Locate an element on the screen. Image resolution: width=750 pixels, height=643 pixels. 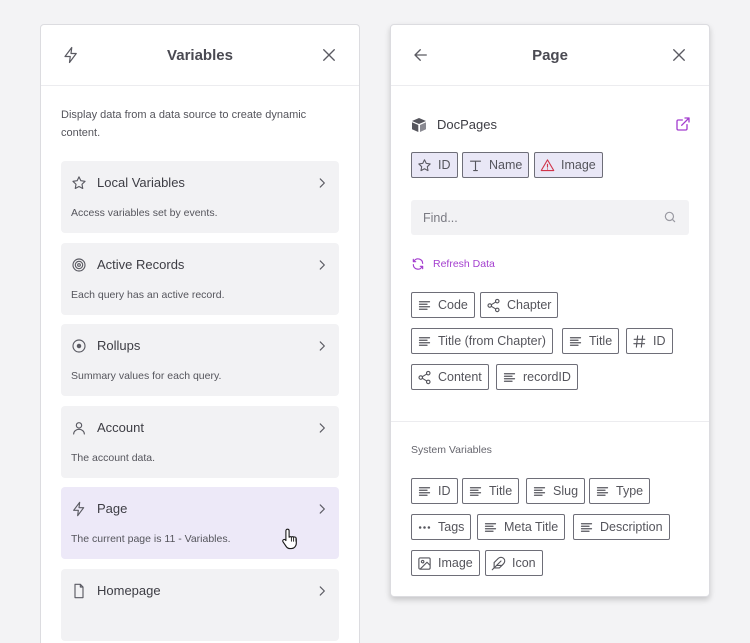
chip-title-from-chapter: Title (from Chapter) is located at coordinates (482, 341).